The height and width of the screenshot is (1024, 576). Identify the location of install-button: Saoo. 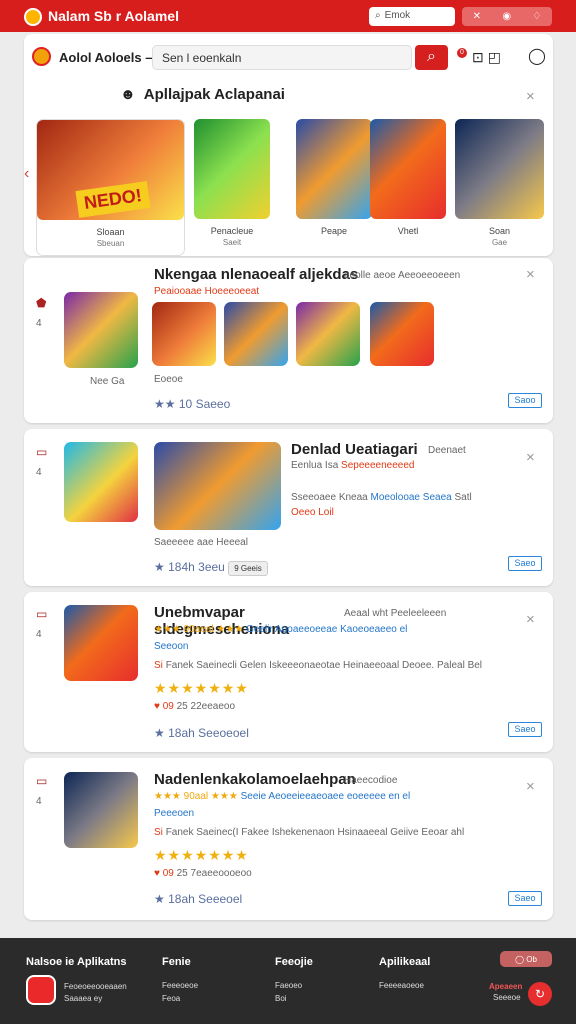
(525, 400).